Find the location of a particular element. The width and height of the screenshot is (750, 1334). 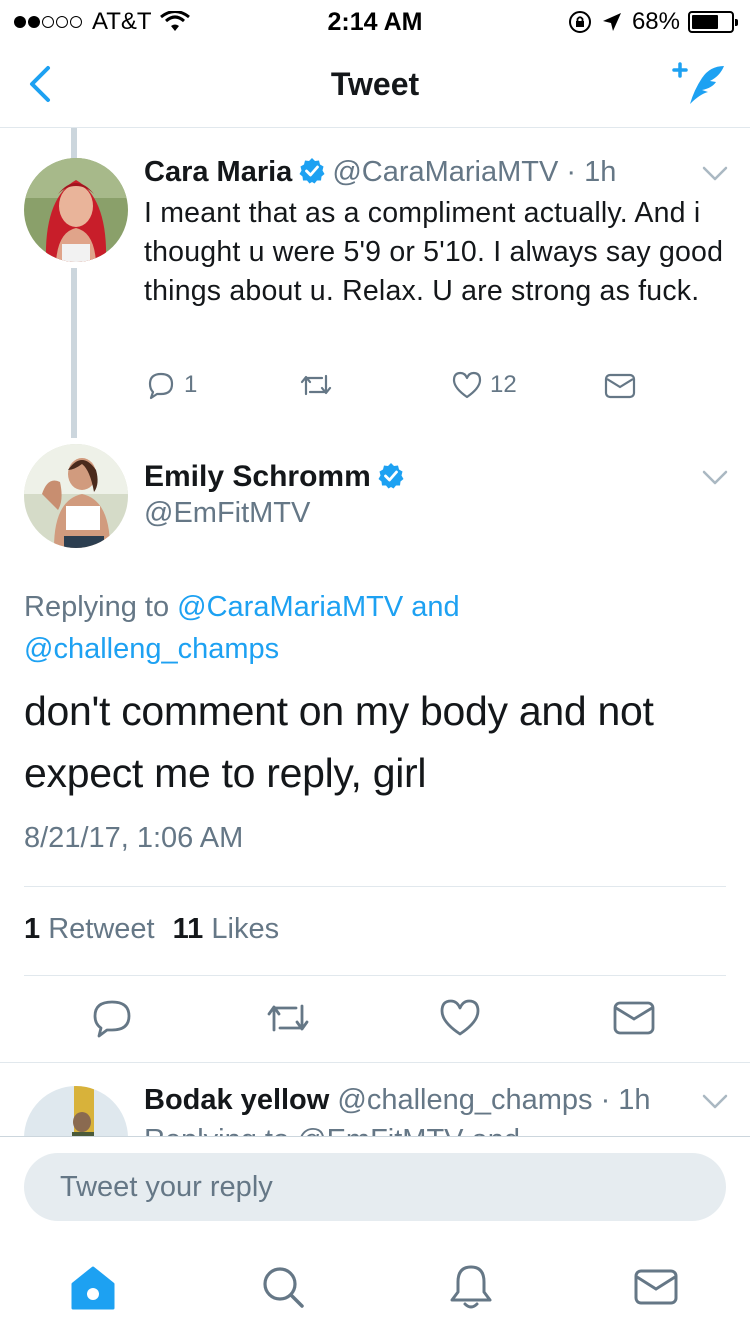

battery-percent: 68% is located at coordinates (655, 21).